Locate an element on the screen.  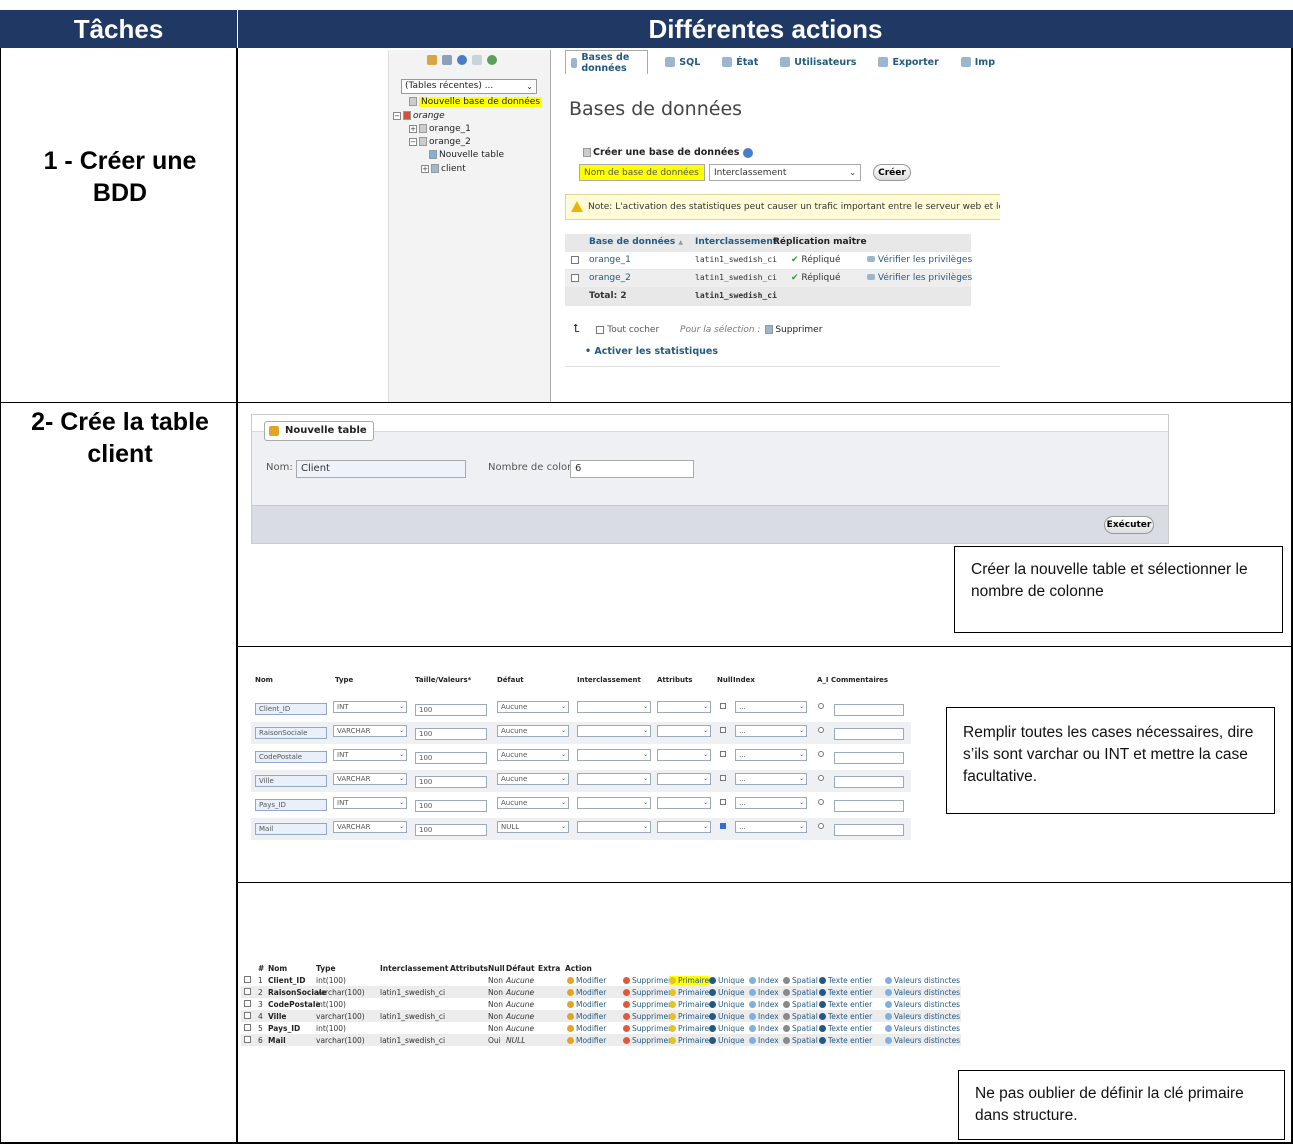
column-name-input: Client_ID is located at coordinates (291, 709).